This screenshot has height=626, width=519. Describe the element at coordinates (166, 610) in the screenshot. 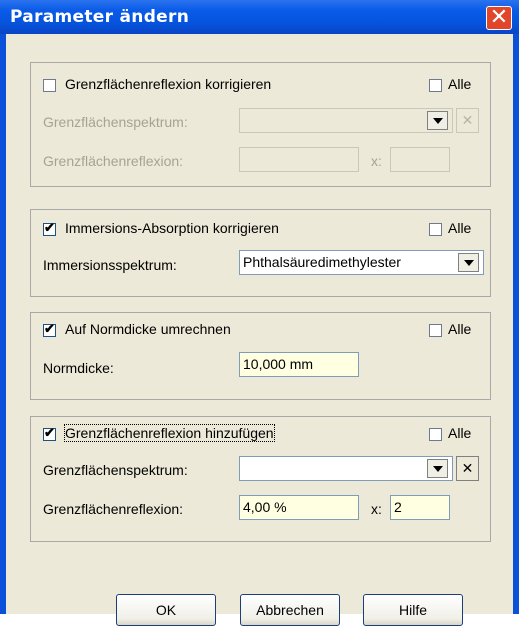

I see `ok-button: OK` at that location.